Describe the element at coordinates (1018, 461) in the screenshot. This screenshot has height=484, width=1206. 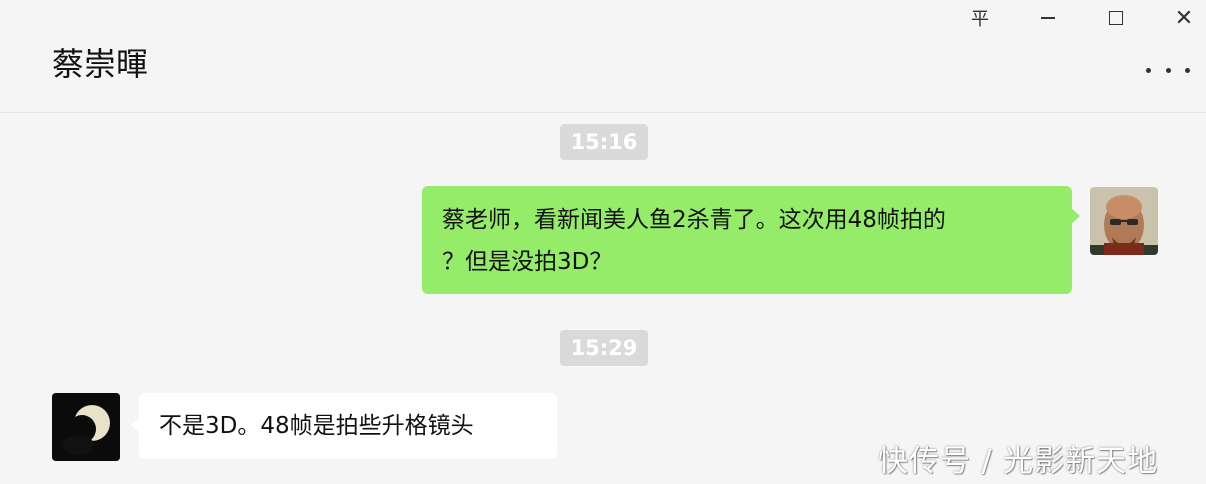
I see `watermark: 快传号 / 光影新天地` at that location.